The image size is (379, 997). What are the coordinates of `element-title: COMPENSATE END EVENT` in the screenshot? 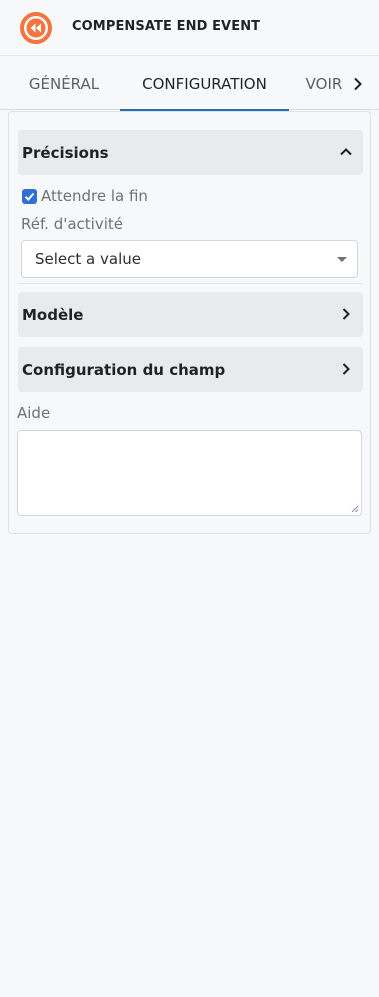 It's located at (166, 26).